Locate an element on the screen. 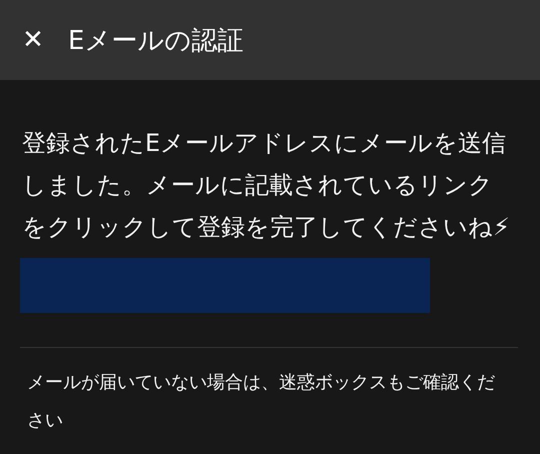  note-text: メールが届いていない場合は、迷惑ボックスもご確認ください is located at coordinates (261, 402).